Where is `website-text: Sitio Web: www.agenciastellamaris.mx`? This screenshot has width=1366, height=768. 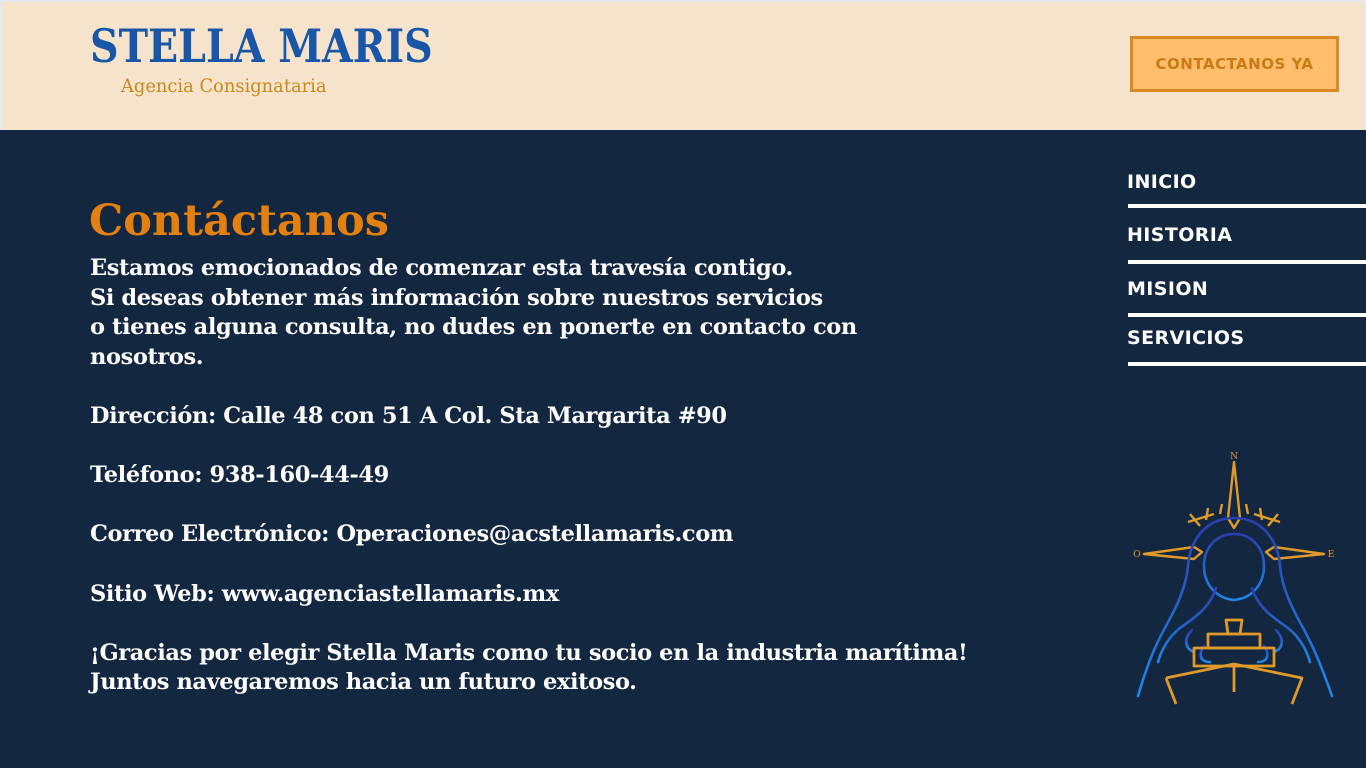 website-text: Sitio Web: www.agenciastellamaris.mx is located at coordinates (324, 593).